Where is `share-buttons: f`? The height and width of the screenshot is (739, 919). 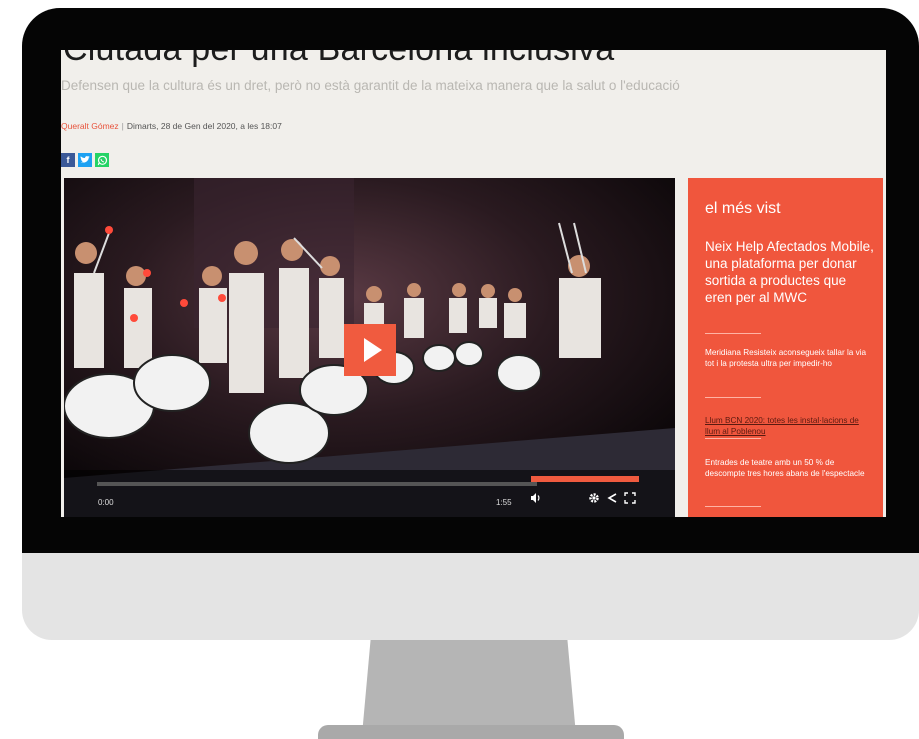 share-buttons: f is located at coordinates (85, 160).